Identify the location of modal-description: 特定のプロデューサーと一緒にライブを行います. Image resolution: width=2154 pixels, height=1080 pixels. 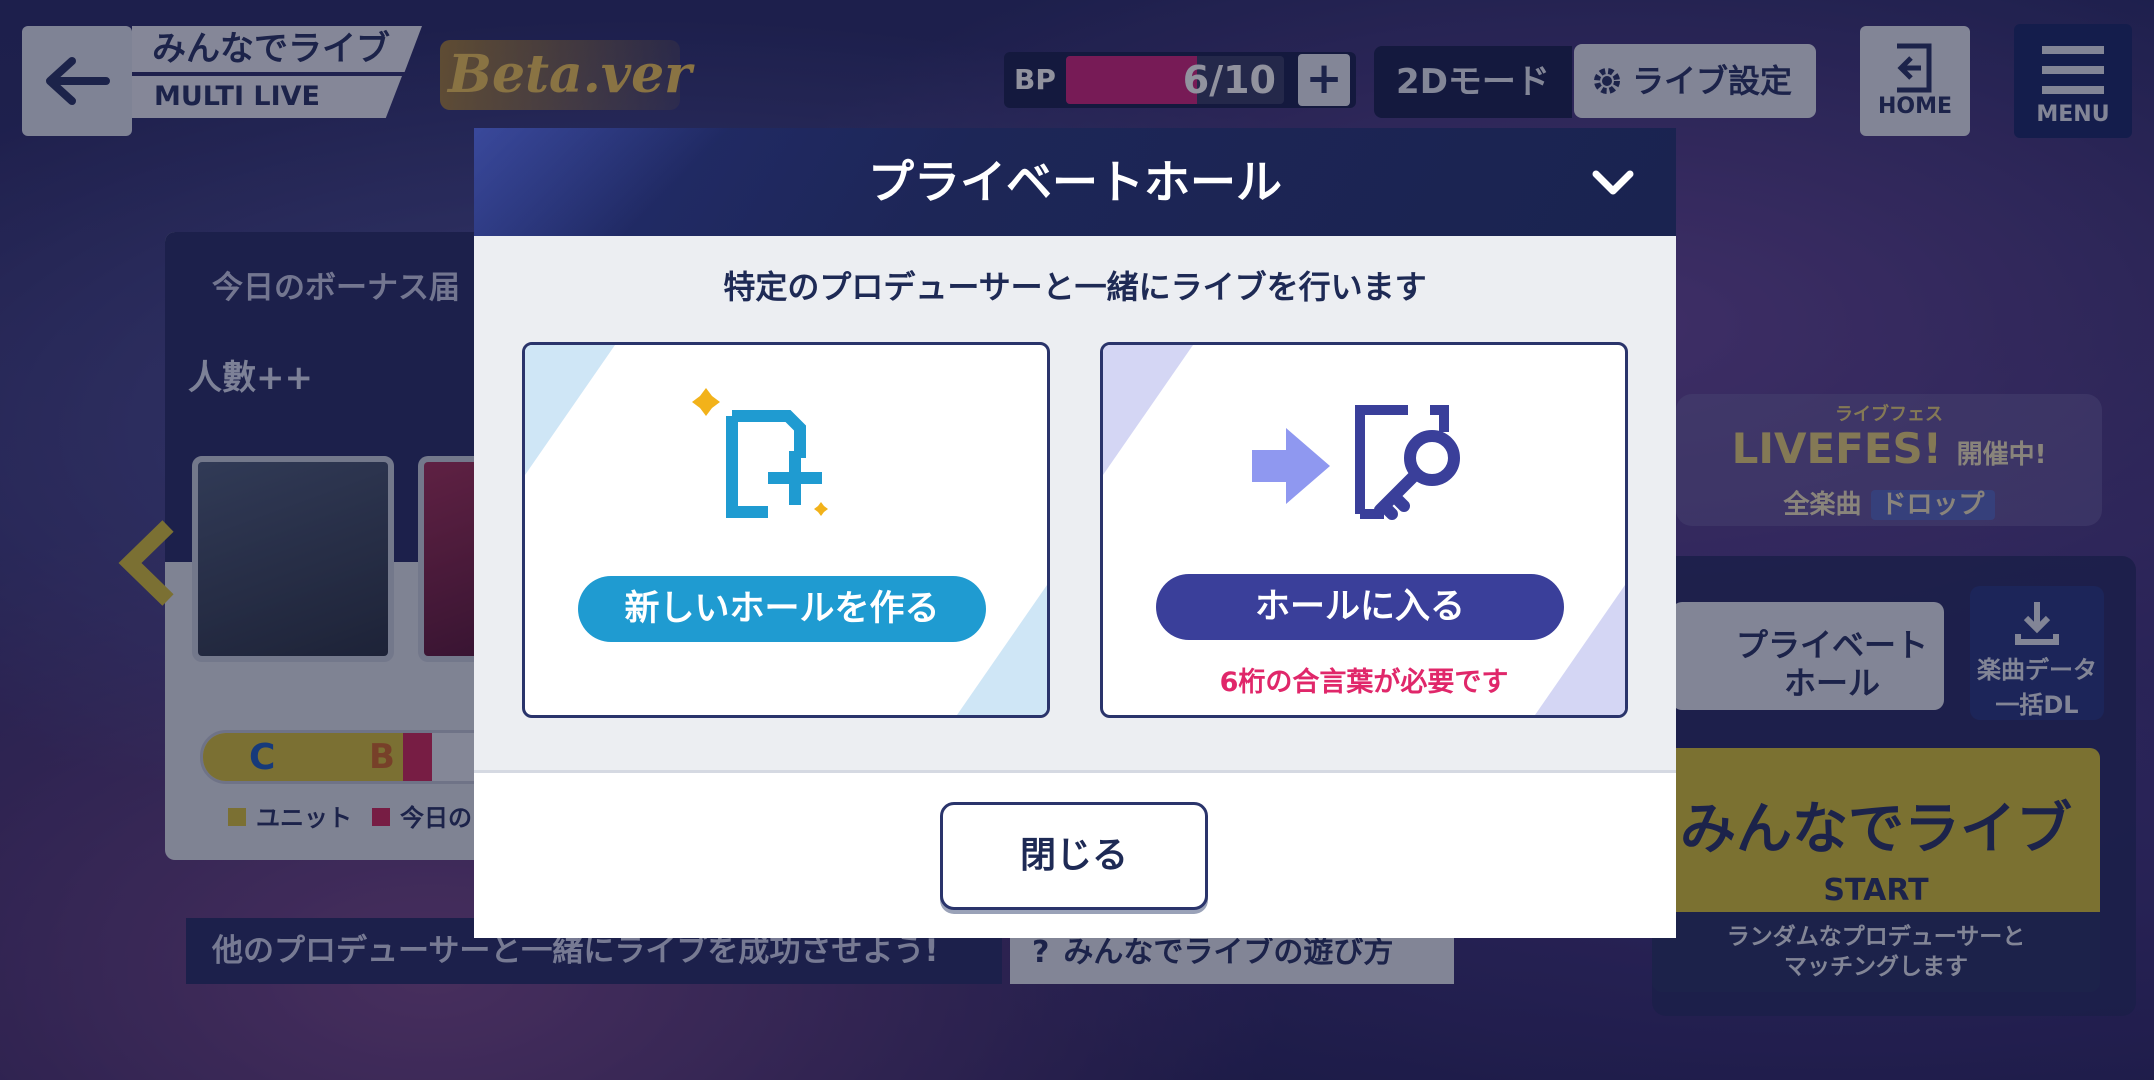
(1075, 287).